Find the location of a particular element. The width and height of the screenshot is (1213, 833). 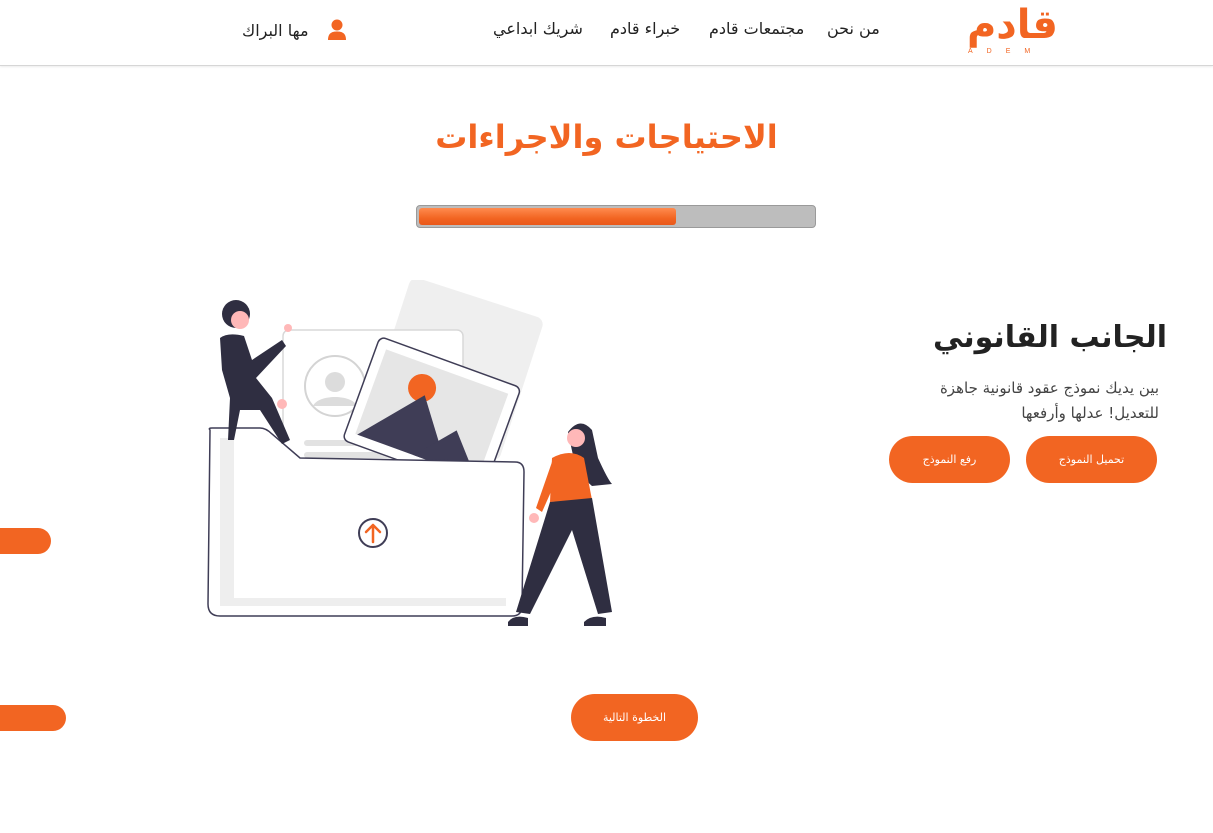

section-description-line-2: للتعديل! عدلها وأرفعها is located at coordinates (1090, 413).